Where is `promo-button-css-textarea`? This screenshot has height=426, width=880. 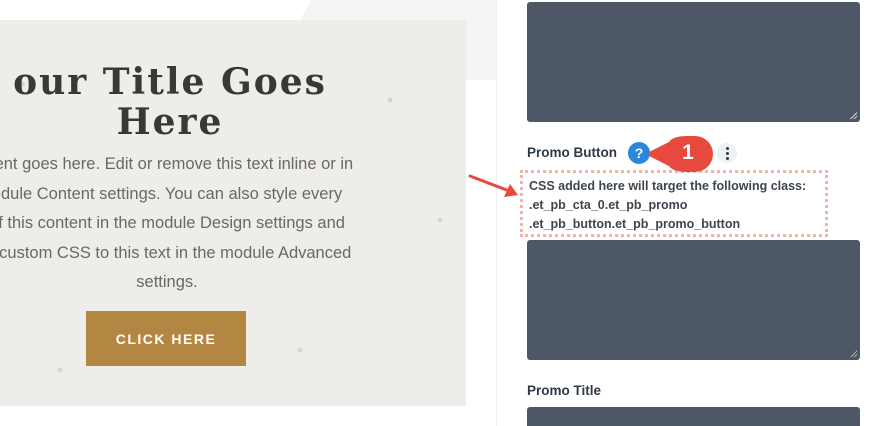 promo-button-css-textarea is located at coordinates (693, 300).